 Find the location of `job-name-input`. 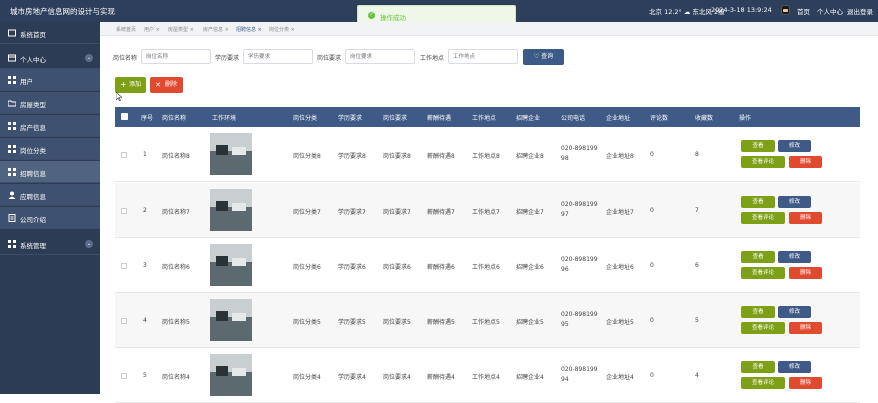

job-name-input is located at coordinates (176, 56).